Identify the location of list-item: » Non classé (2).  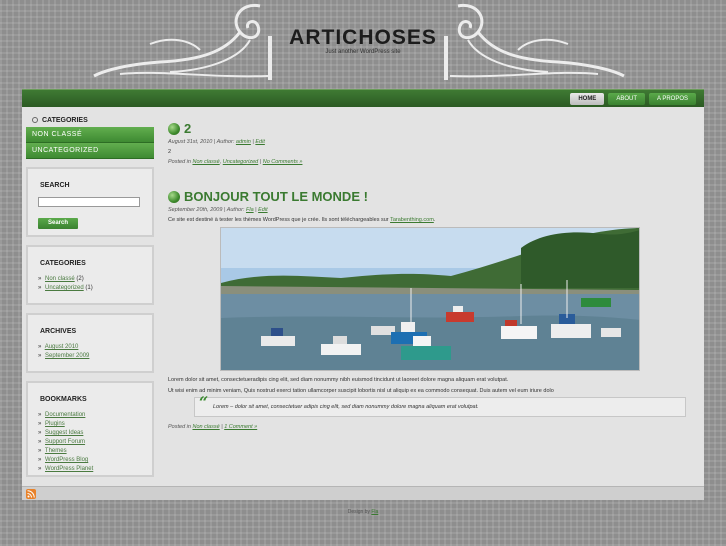
(90, 279).